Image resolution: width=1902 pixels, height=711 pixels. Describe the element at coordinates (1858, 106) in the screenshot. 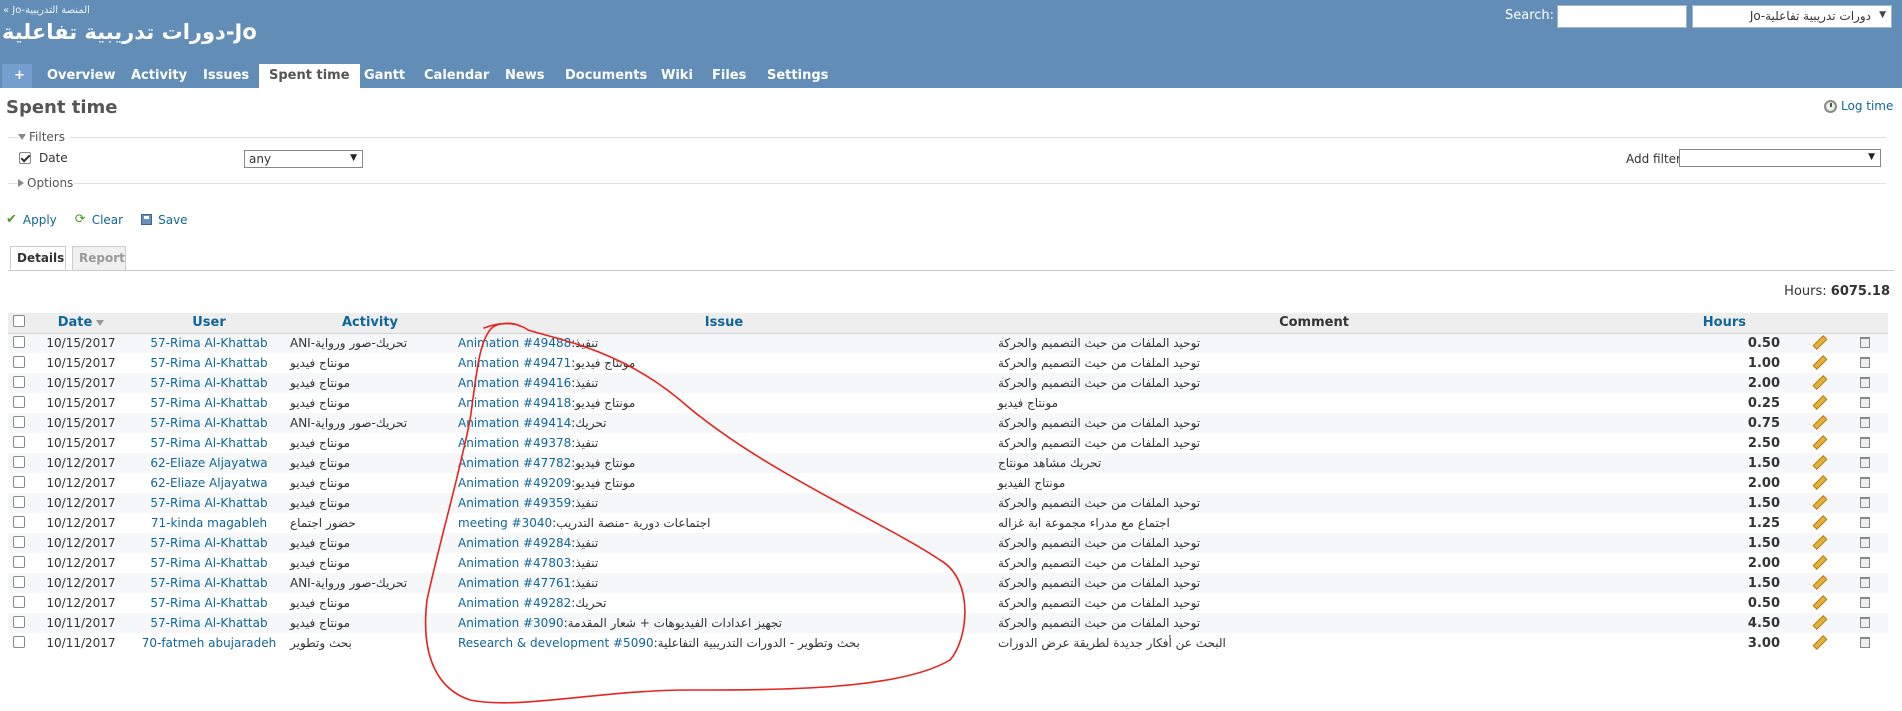

I see `log-time-link: Log time` at that location.